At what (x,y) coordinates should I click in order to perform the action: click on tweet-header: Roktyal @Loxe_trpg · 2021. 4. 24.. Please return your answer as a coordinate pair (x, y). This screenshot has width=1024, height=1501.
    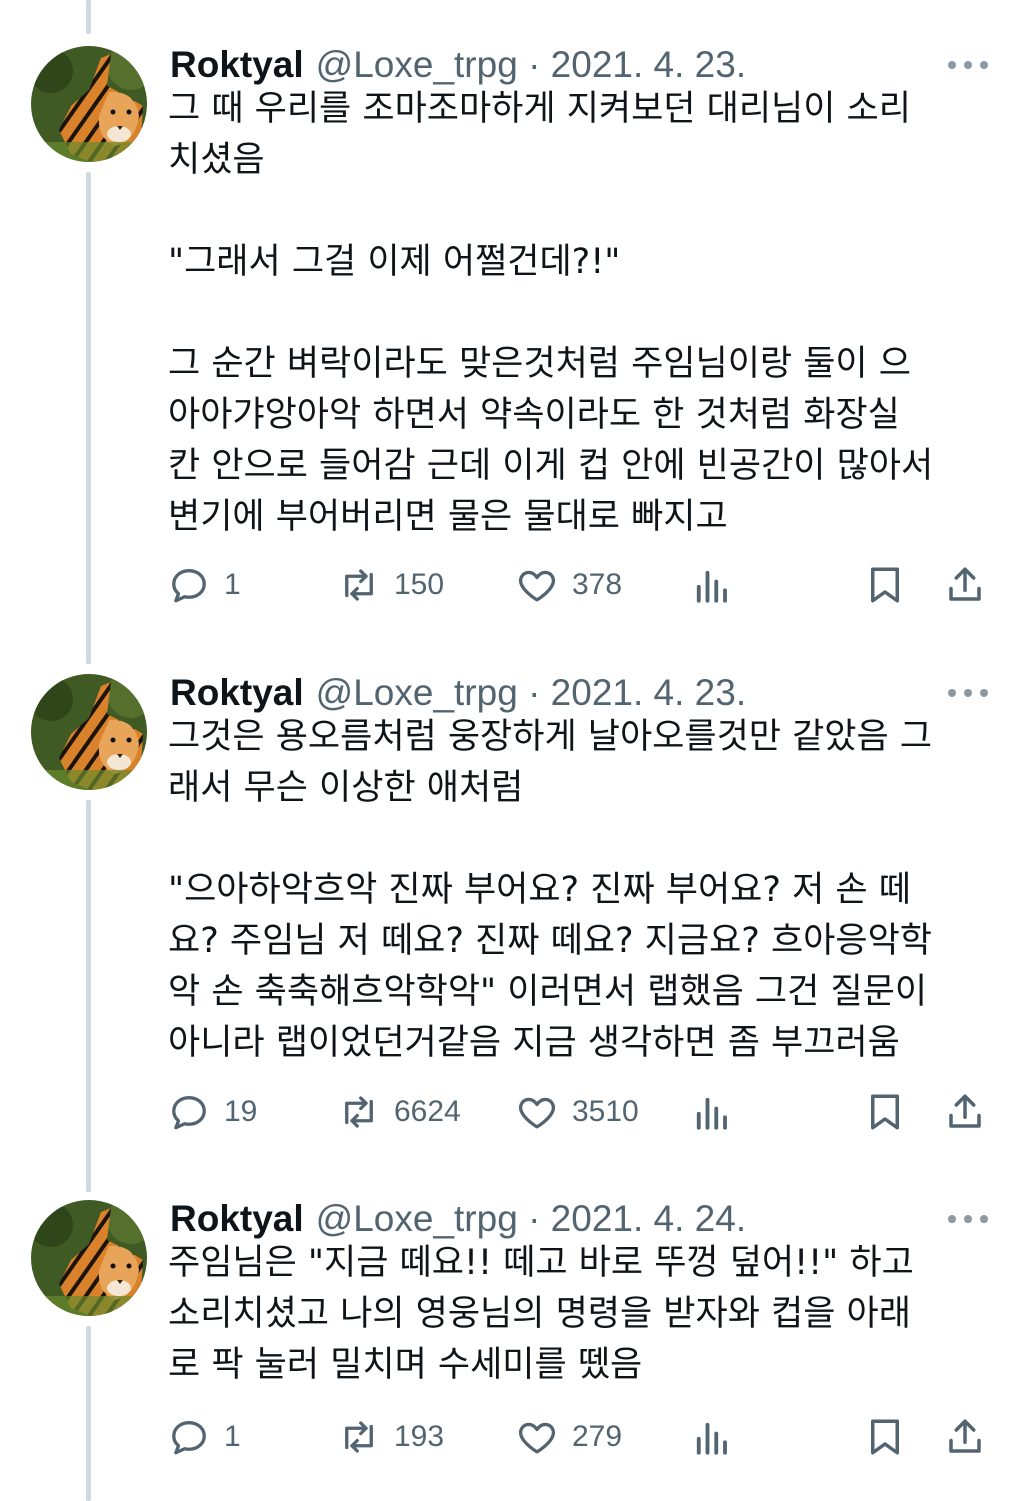
    Looking at the image, I should click on (458, 1219).